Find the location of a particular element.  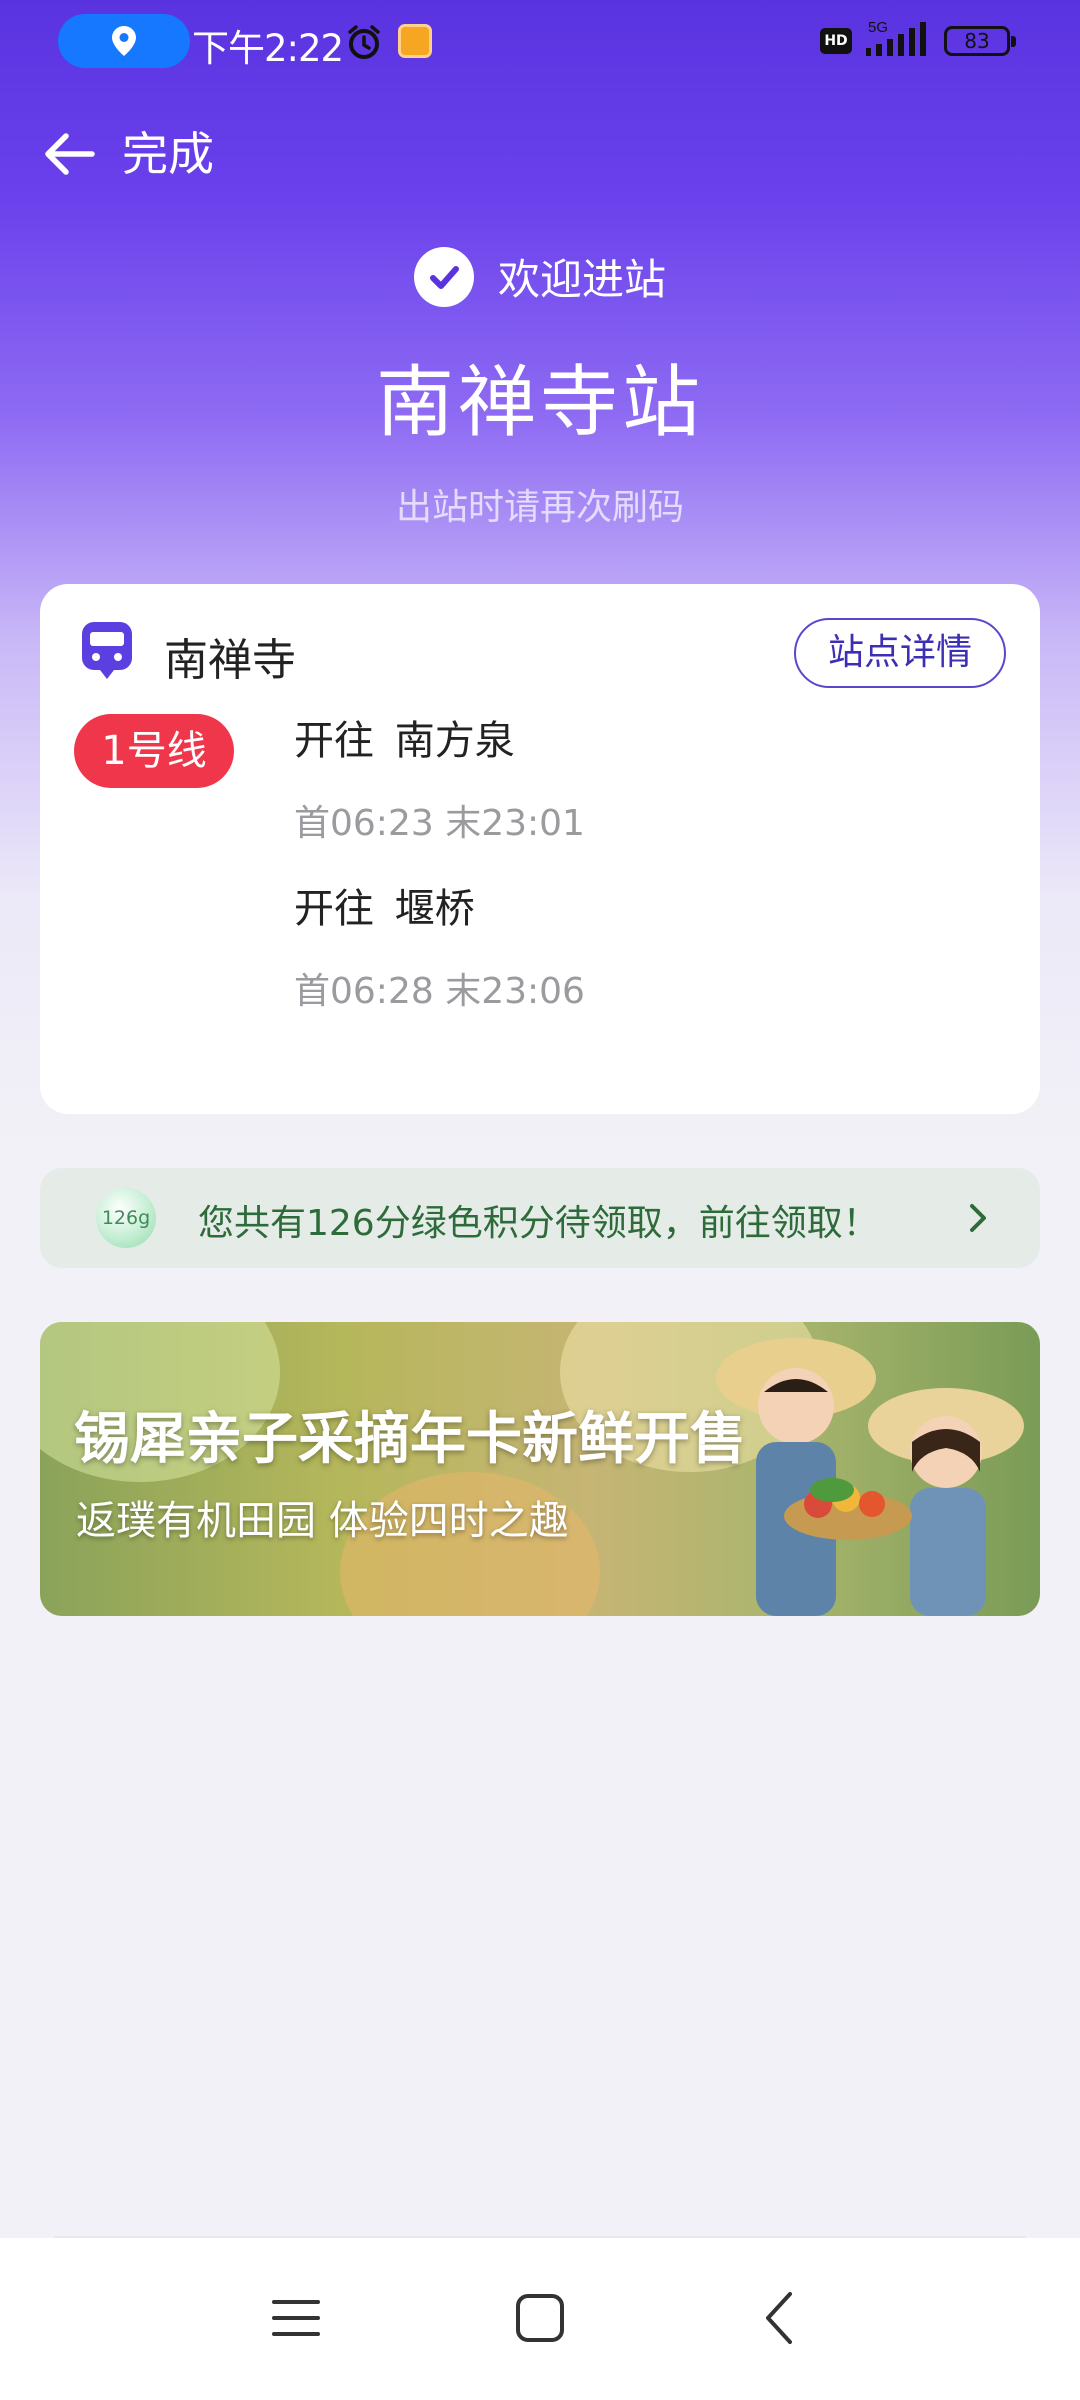

check-icon is located at coordinates (443, 276).